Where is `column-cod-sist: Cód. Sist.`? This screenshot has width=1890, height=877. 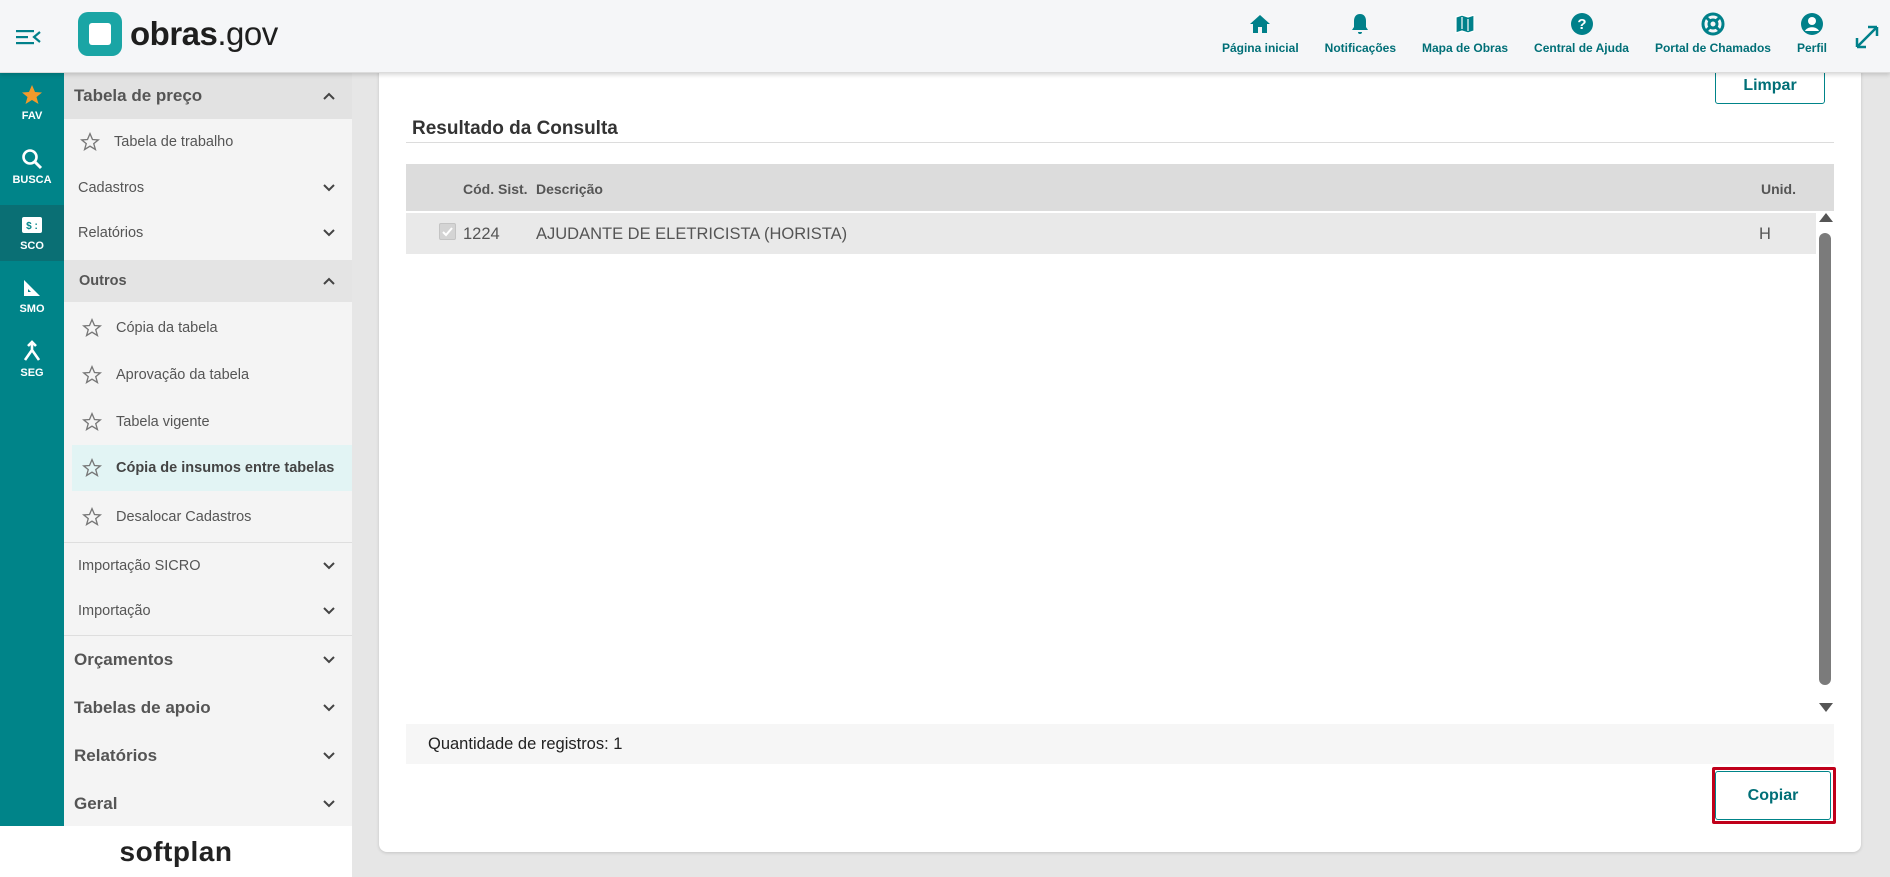
column-cod-sist: Cód. Sist. is located at coordinates (495, 189).